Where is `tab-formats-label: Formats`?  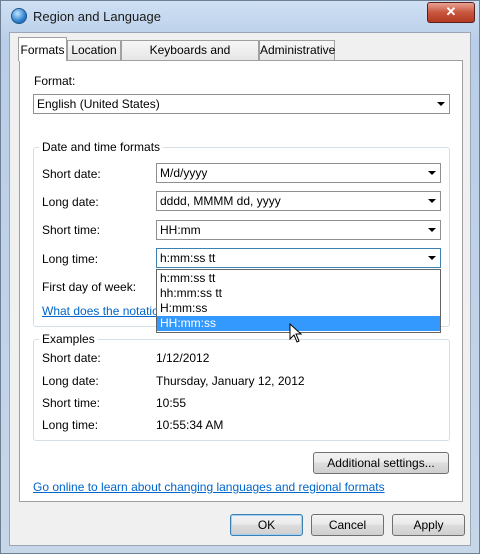 tab-formats-label: Formats is located at coordinates (42, 50).